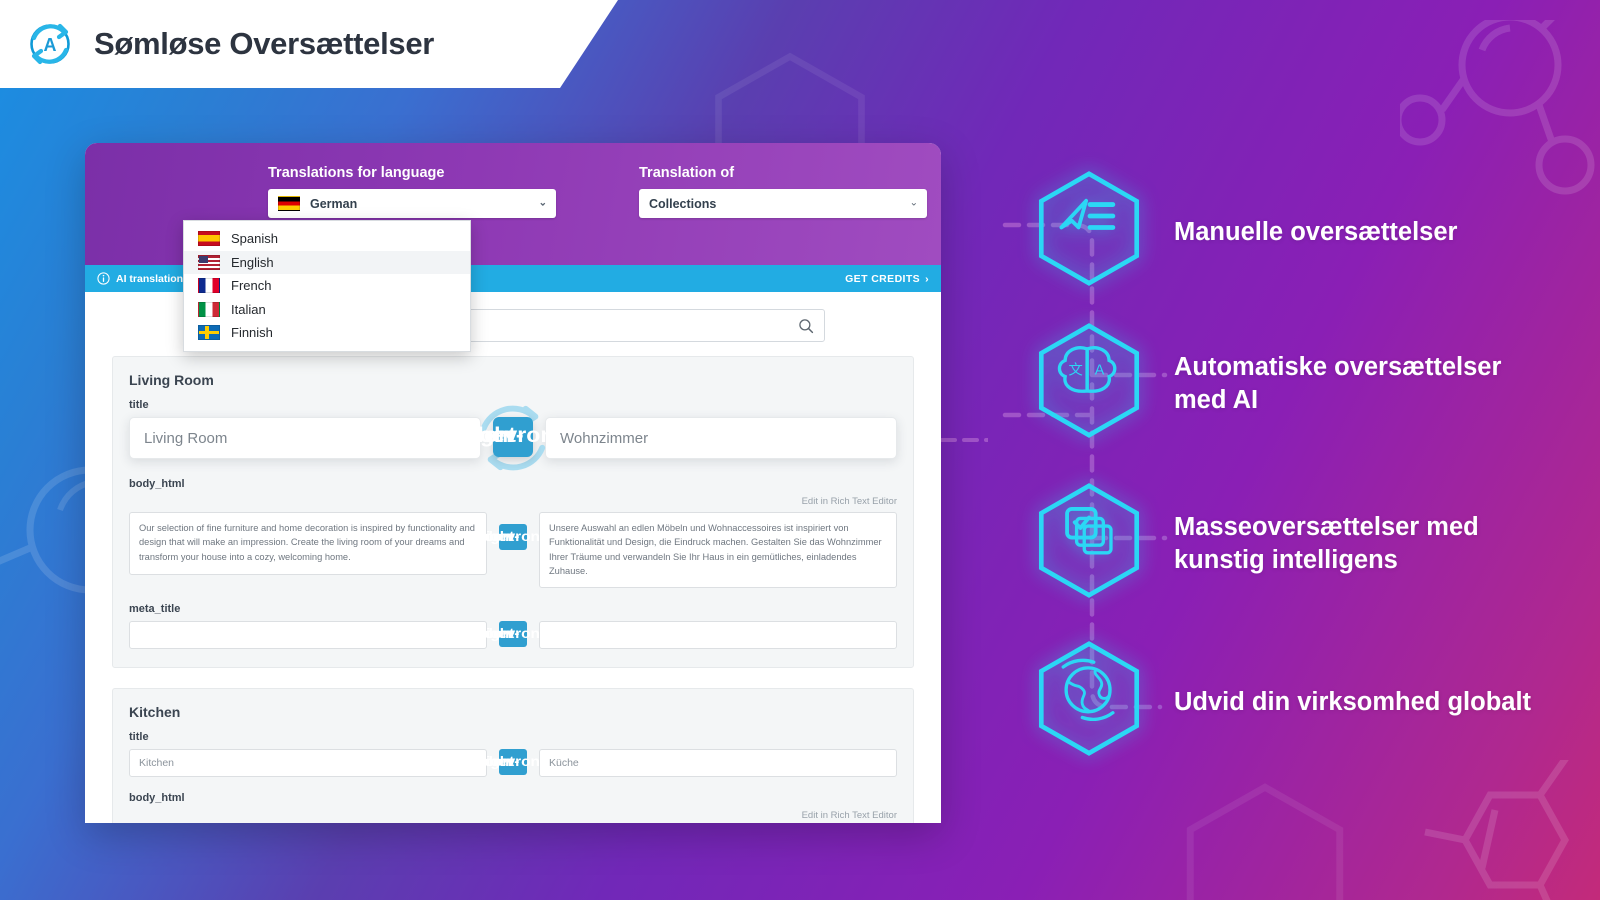 This screenshot has width=1600, height=900. I want to click on card-title: Living Room, so click(171, 380).